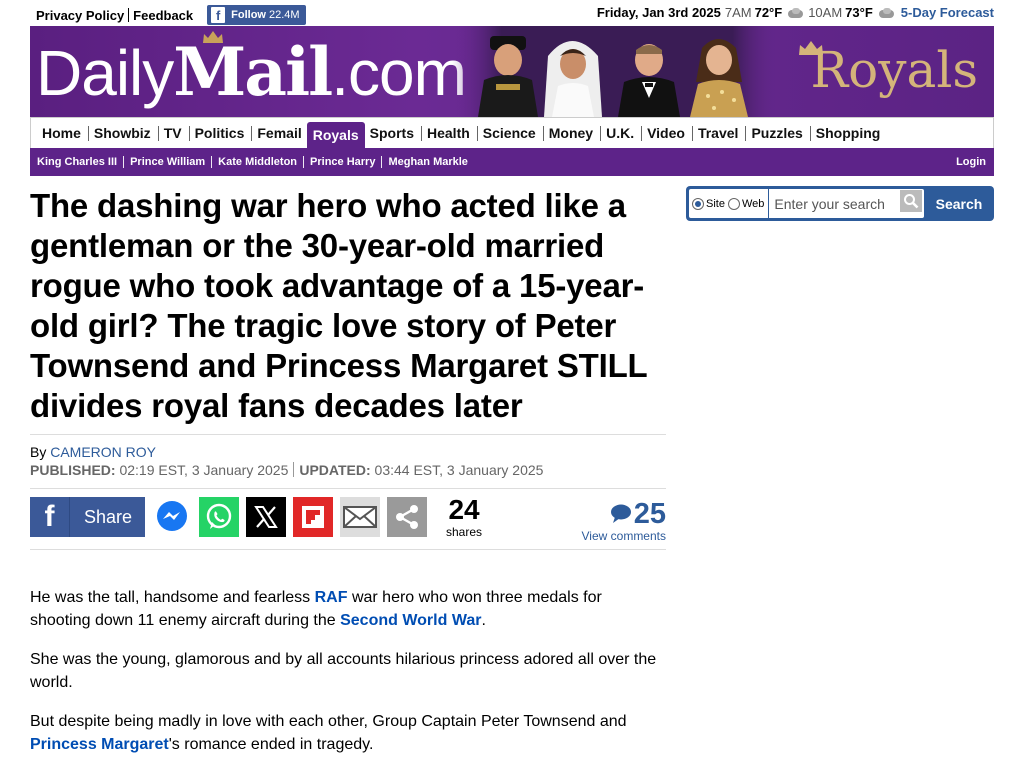 This screenshot has height=768, width=1024. Describe the element at coordinates (331, 597) in the screenshot. I see `raf-topic-link: RAF` at that location.